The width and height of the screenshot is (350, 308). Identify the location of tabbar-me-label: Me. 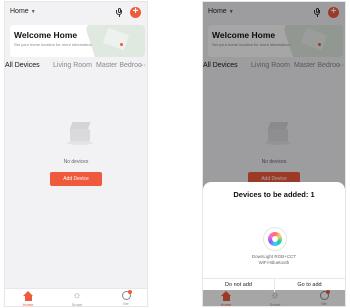
(126, 303).